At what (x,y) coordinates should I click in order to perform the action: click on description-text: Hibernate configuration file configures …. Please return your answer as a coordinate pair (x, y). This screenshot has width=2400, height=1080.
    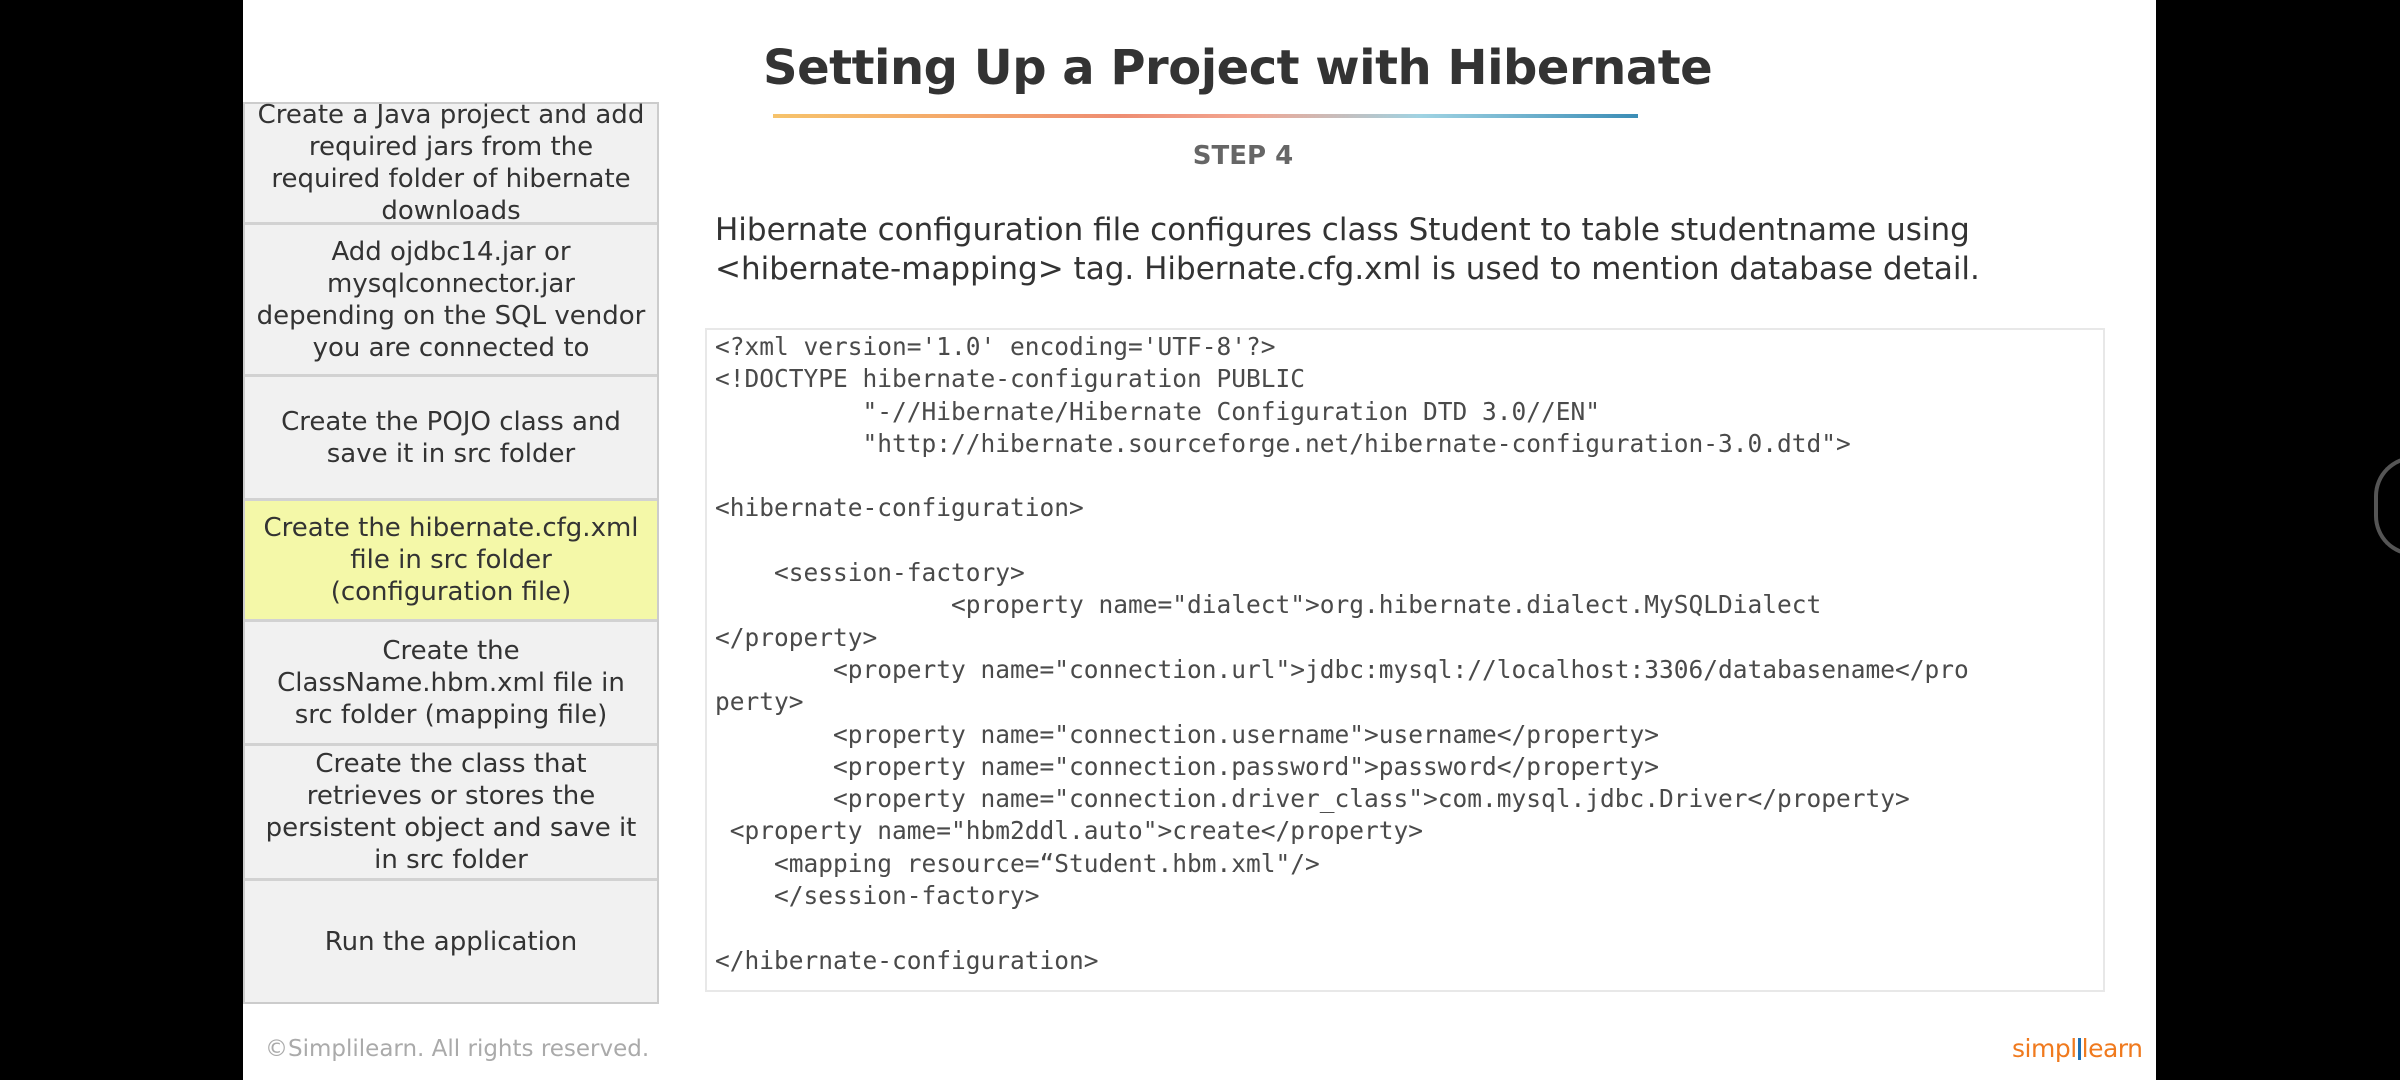
    Looking at the image, I should click on (1347, 249).